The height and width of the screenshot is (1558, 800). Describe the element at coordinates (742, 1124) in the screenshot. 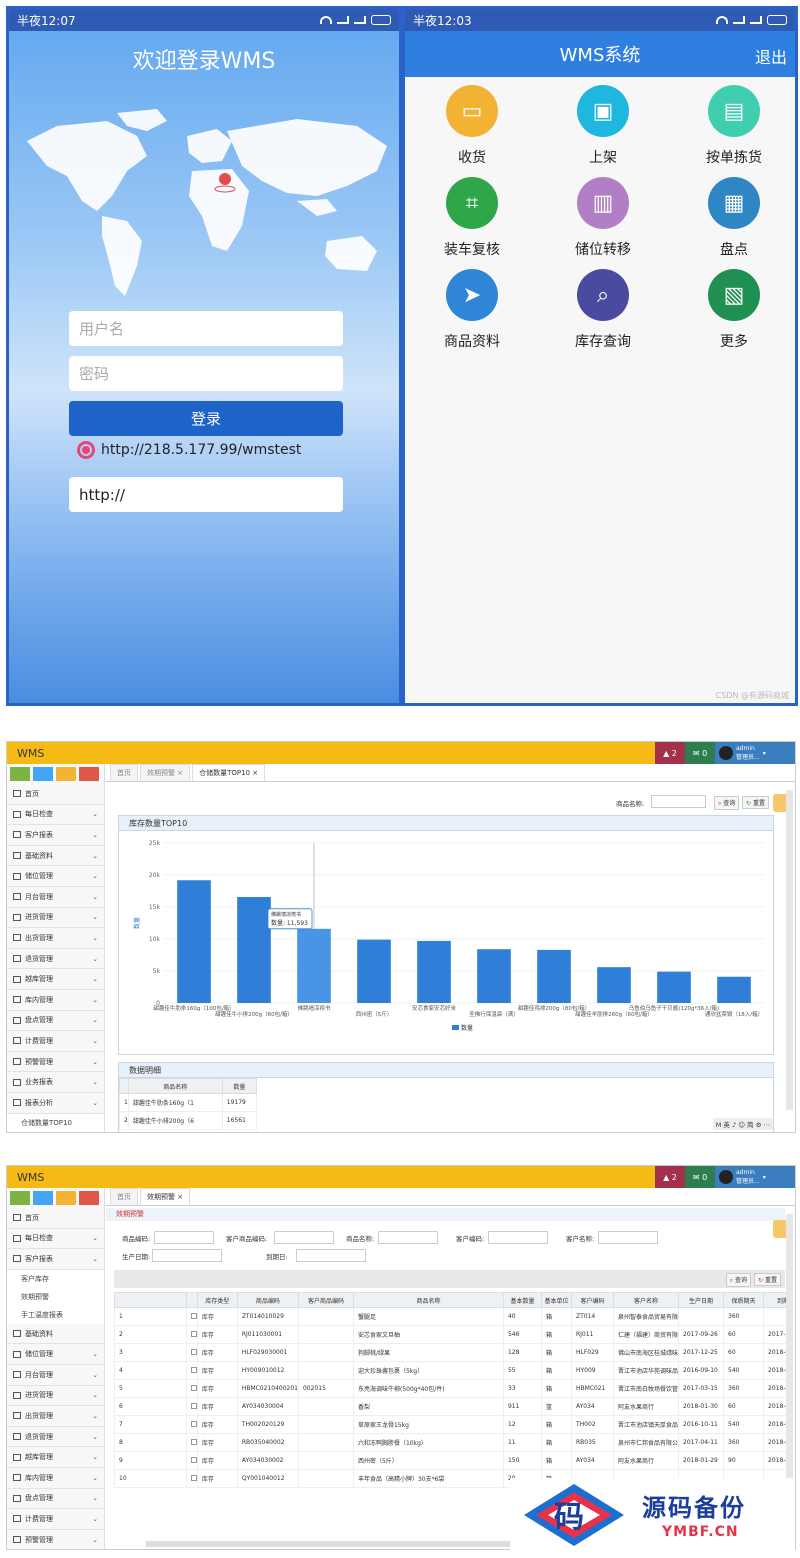

I see `ime-toolbar: M 英 ♪ ☺ 简 ⚙ ⋯` at that location.